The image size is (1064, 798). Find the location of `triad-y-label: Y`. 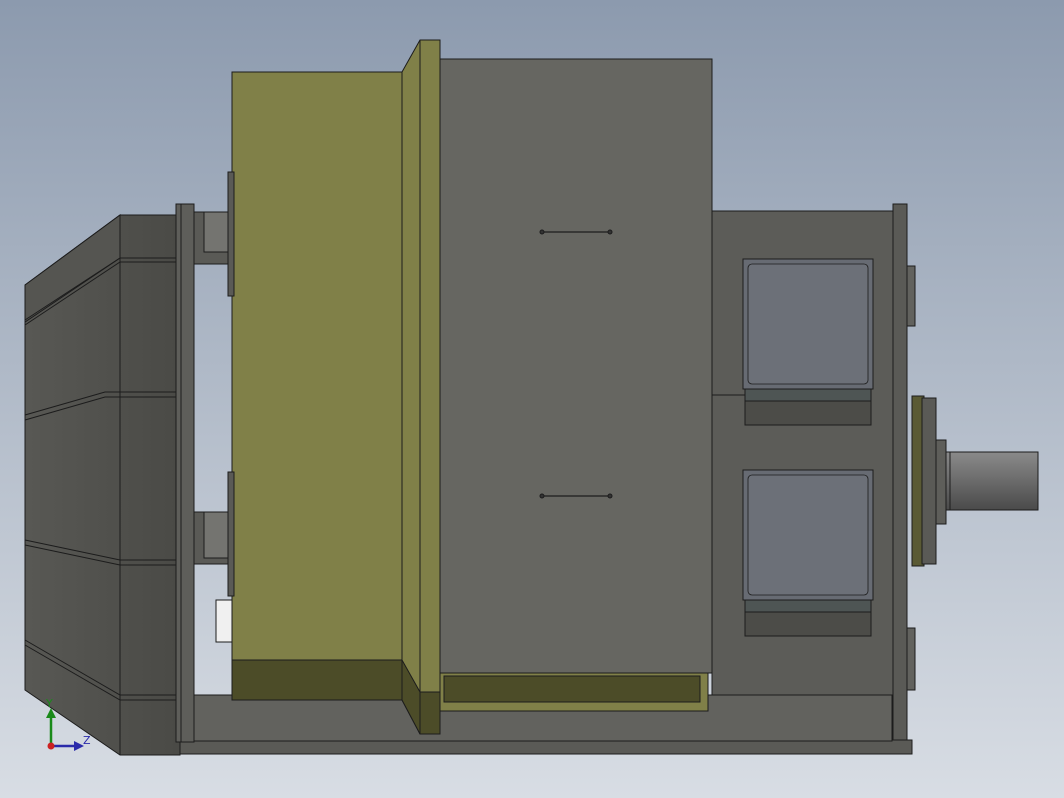

triad-y-label: Y is located at coordinates (49, 703).